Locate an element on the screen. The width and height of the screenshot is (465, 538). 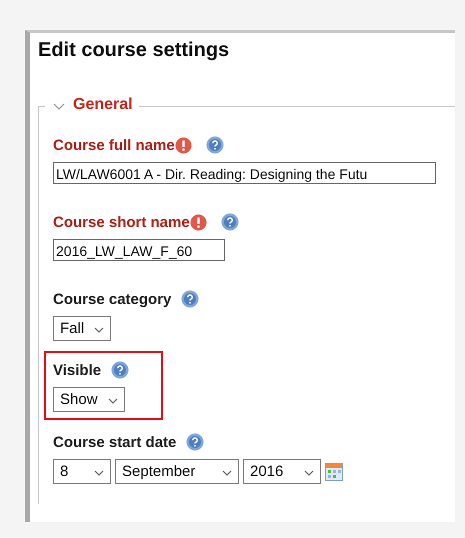
field-label: Course start date is located at coordinates (114, 442).